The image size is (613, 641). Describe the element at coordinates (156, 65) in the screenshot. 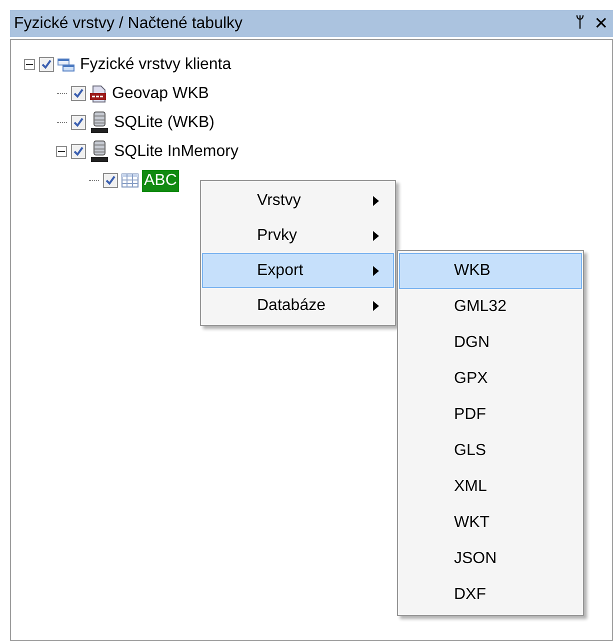

I see `tree-item: Fyzické vrstvy klienta` at that location.